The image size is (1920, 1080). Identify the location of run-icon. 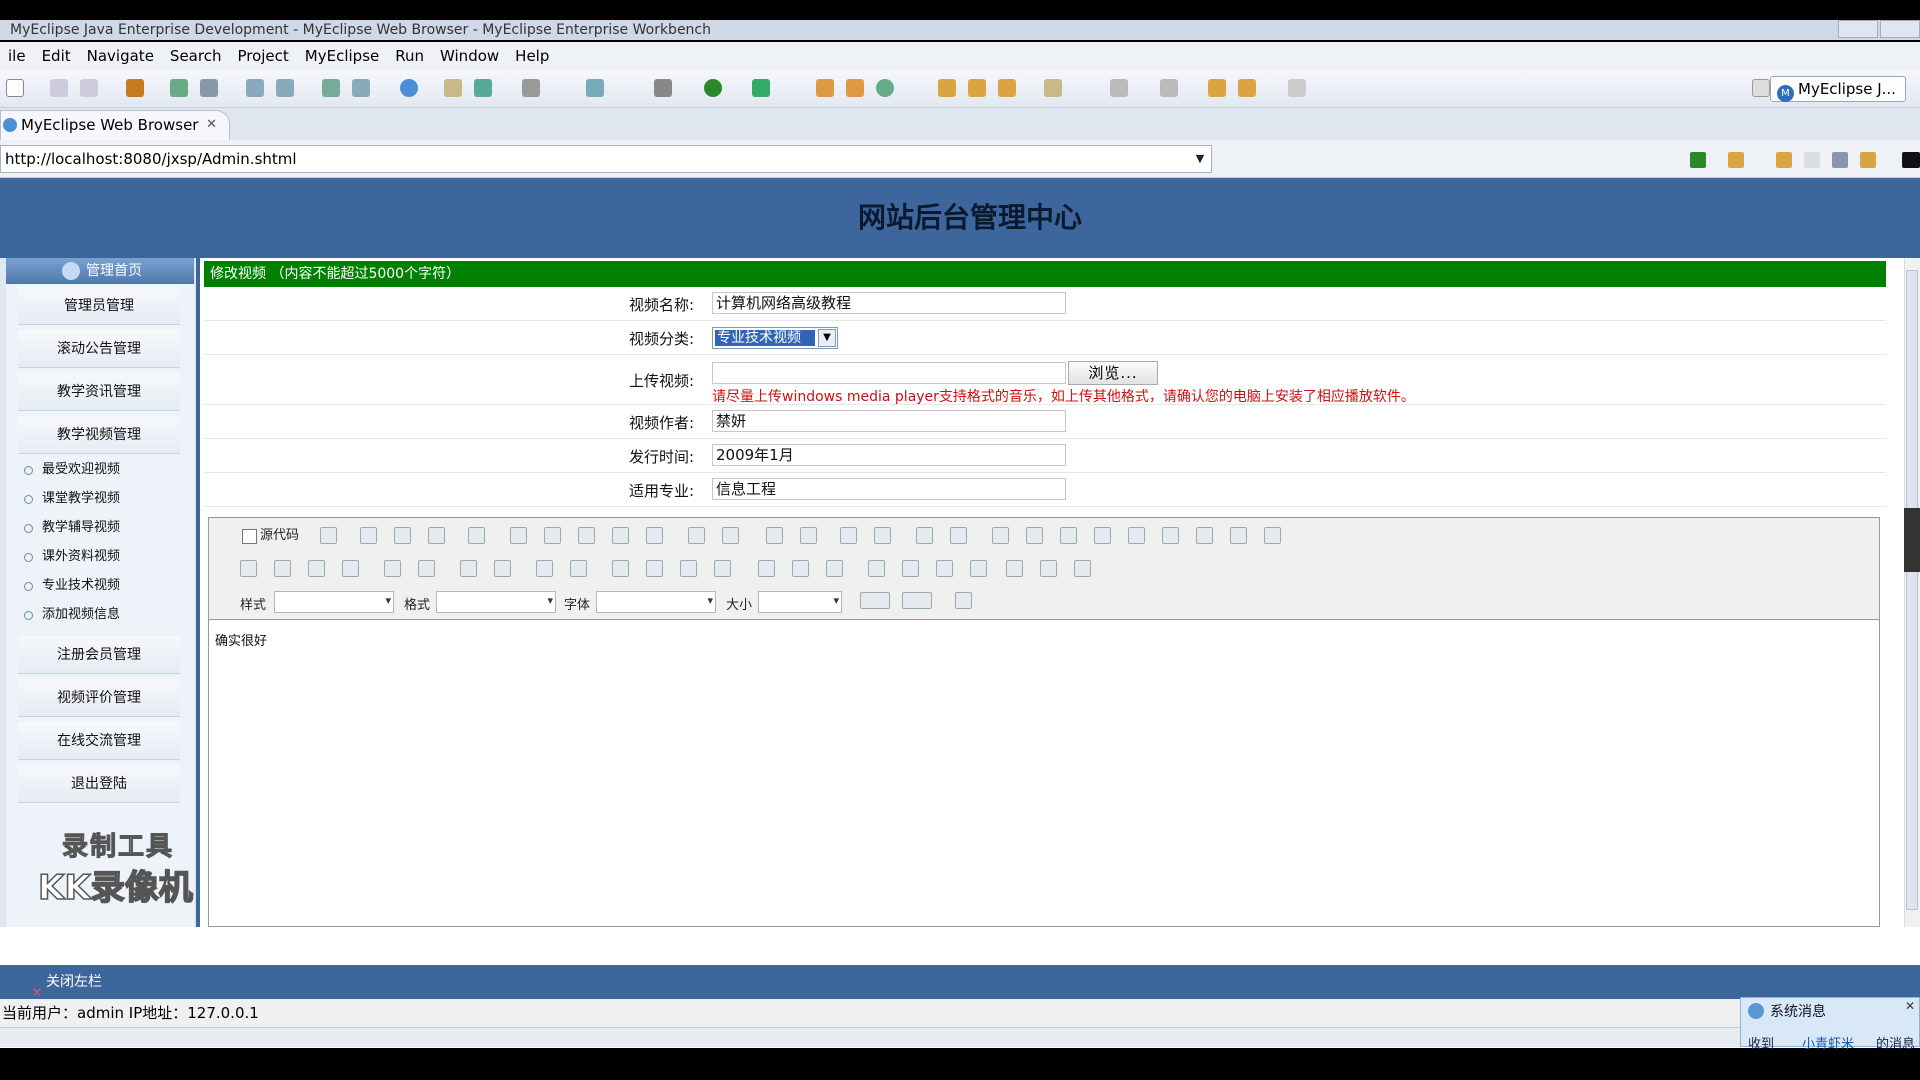
(713, 88).